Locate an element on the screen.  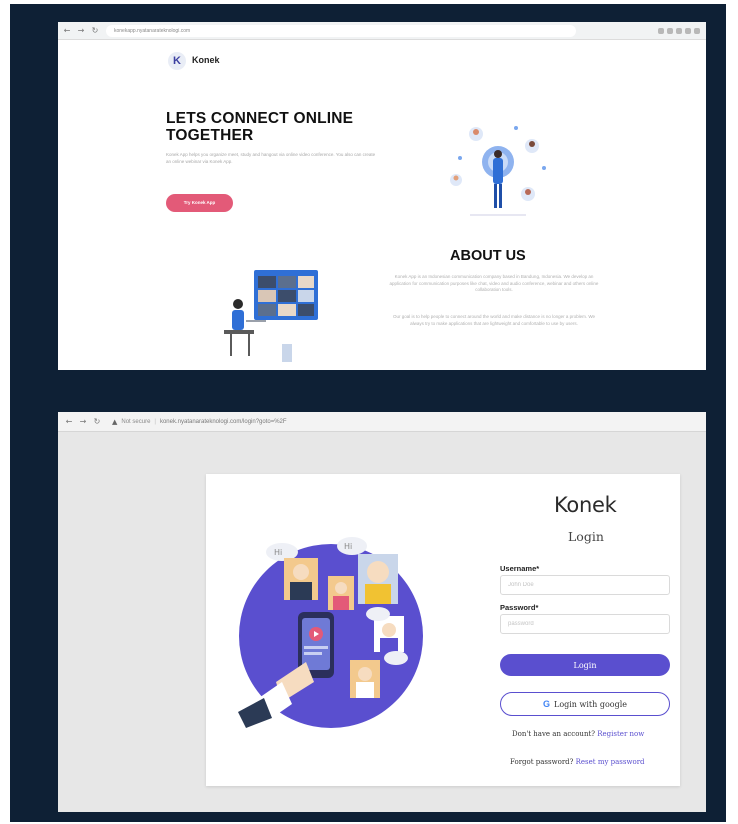
google-icon: G is located at coordinates (546, 704).